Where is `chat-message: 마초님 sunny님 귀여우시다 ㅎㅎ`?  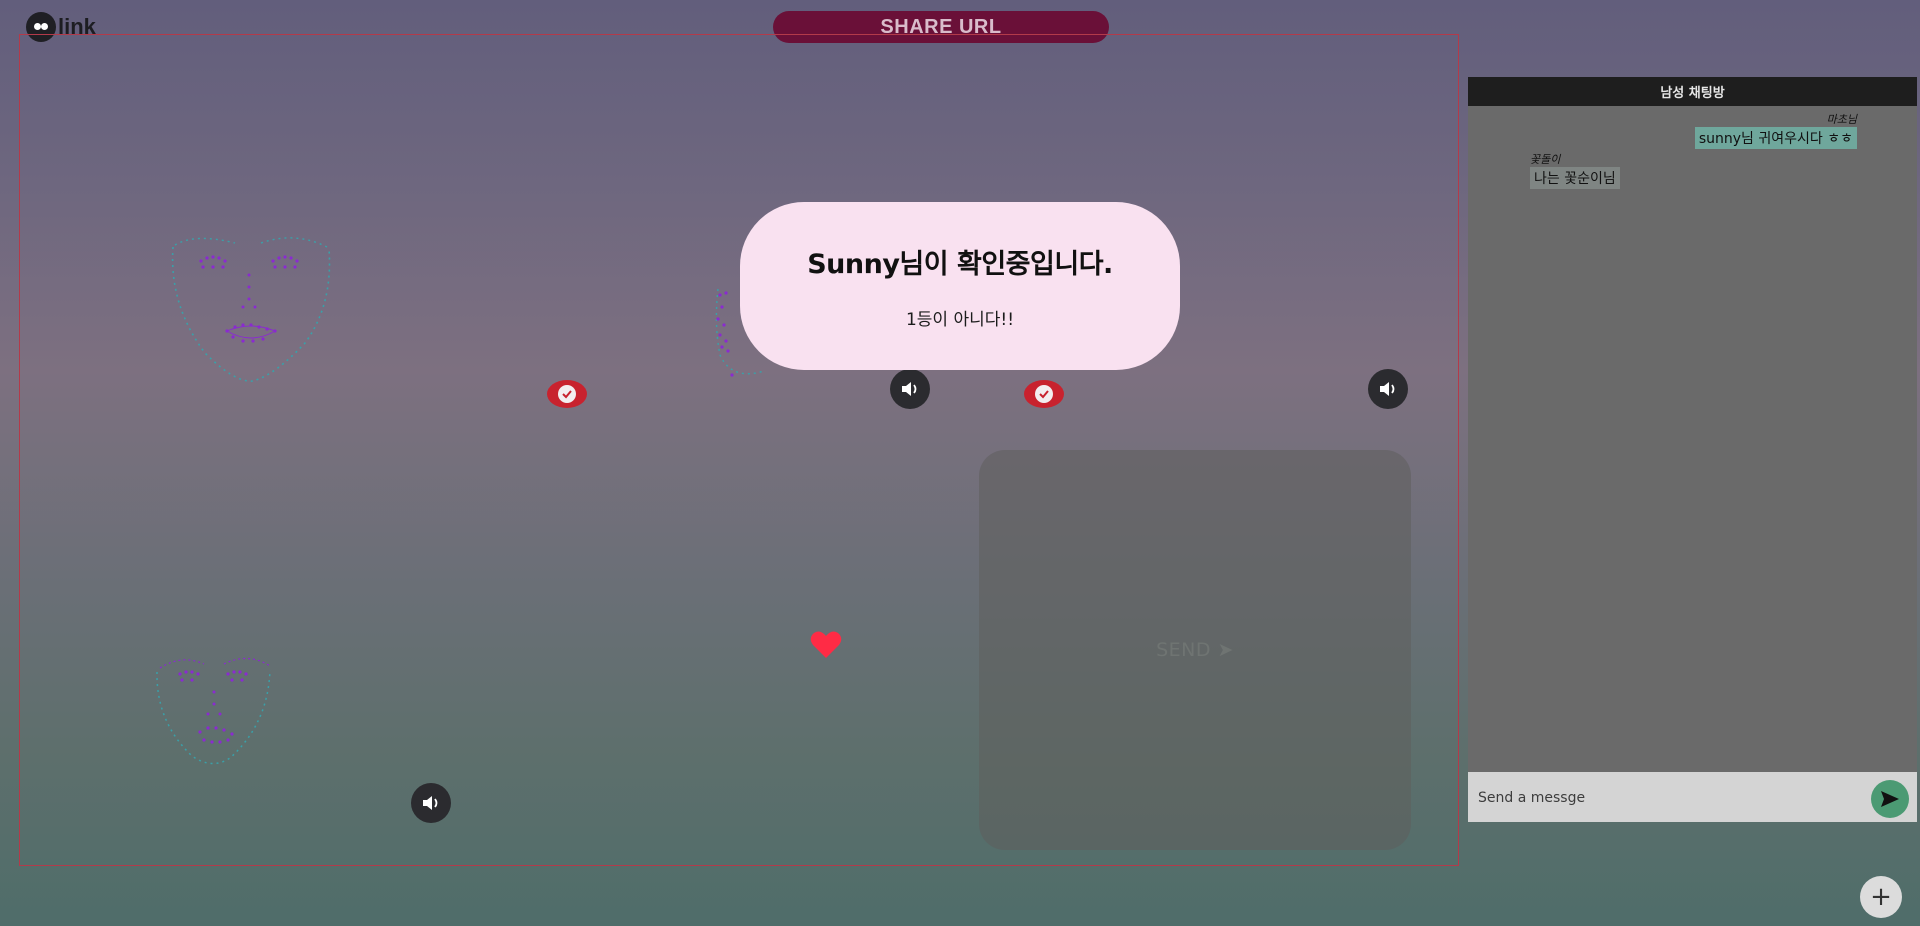 chat-message: 마초님 sunny님 귀여우시다 ㅎㅎ is located at coordinates (1775, 130).